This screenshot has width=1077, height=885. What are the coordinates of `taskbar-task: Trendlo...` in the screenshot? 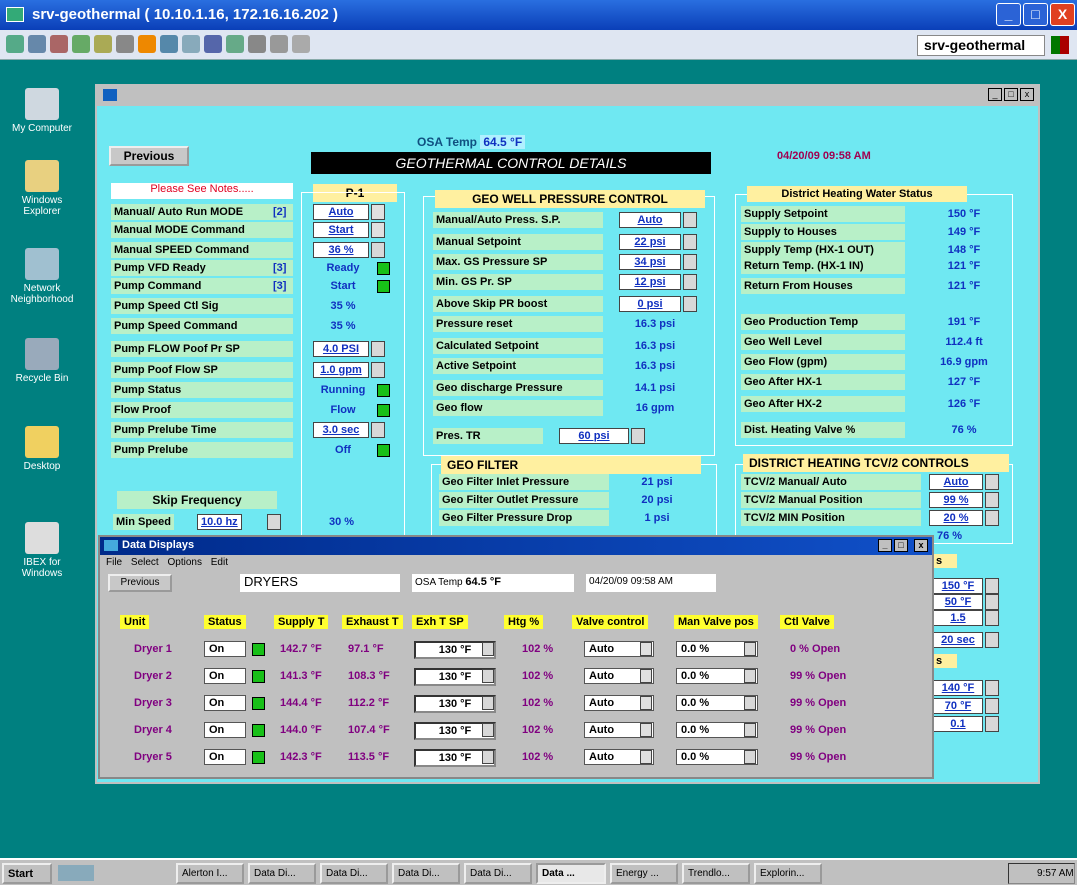 It's located at (716, 873).